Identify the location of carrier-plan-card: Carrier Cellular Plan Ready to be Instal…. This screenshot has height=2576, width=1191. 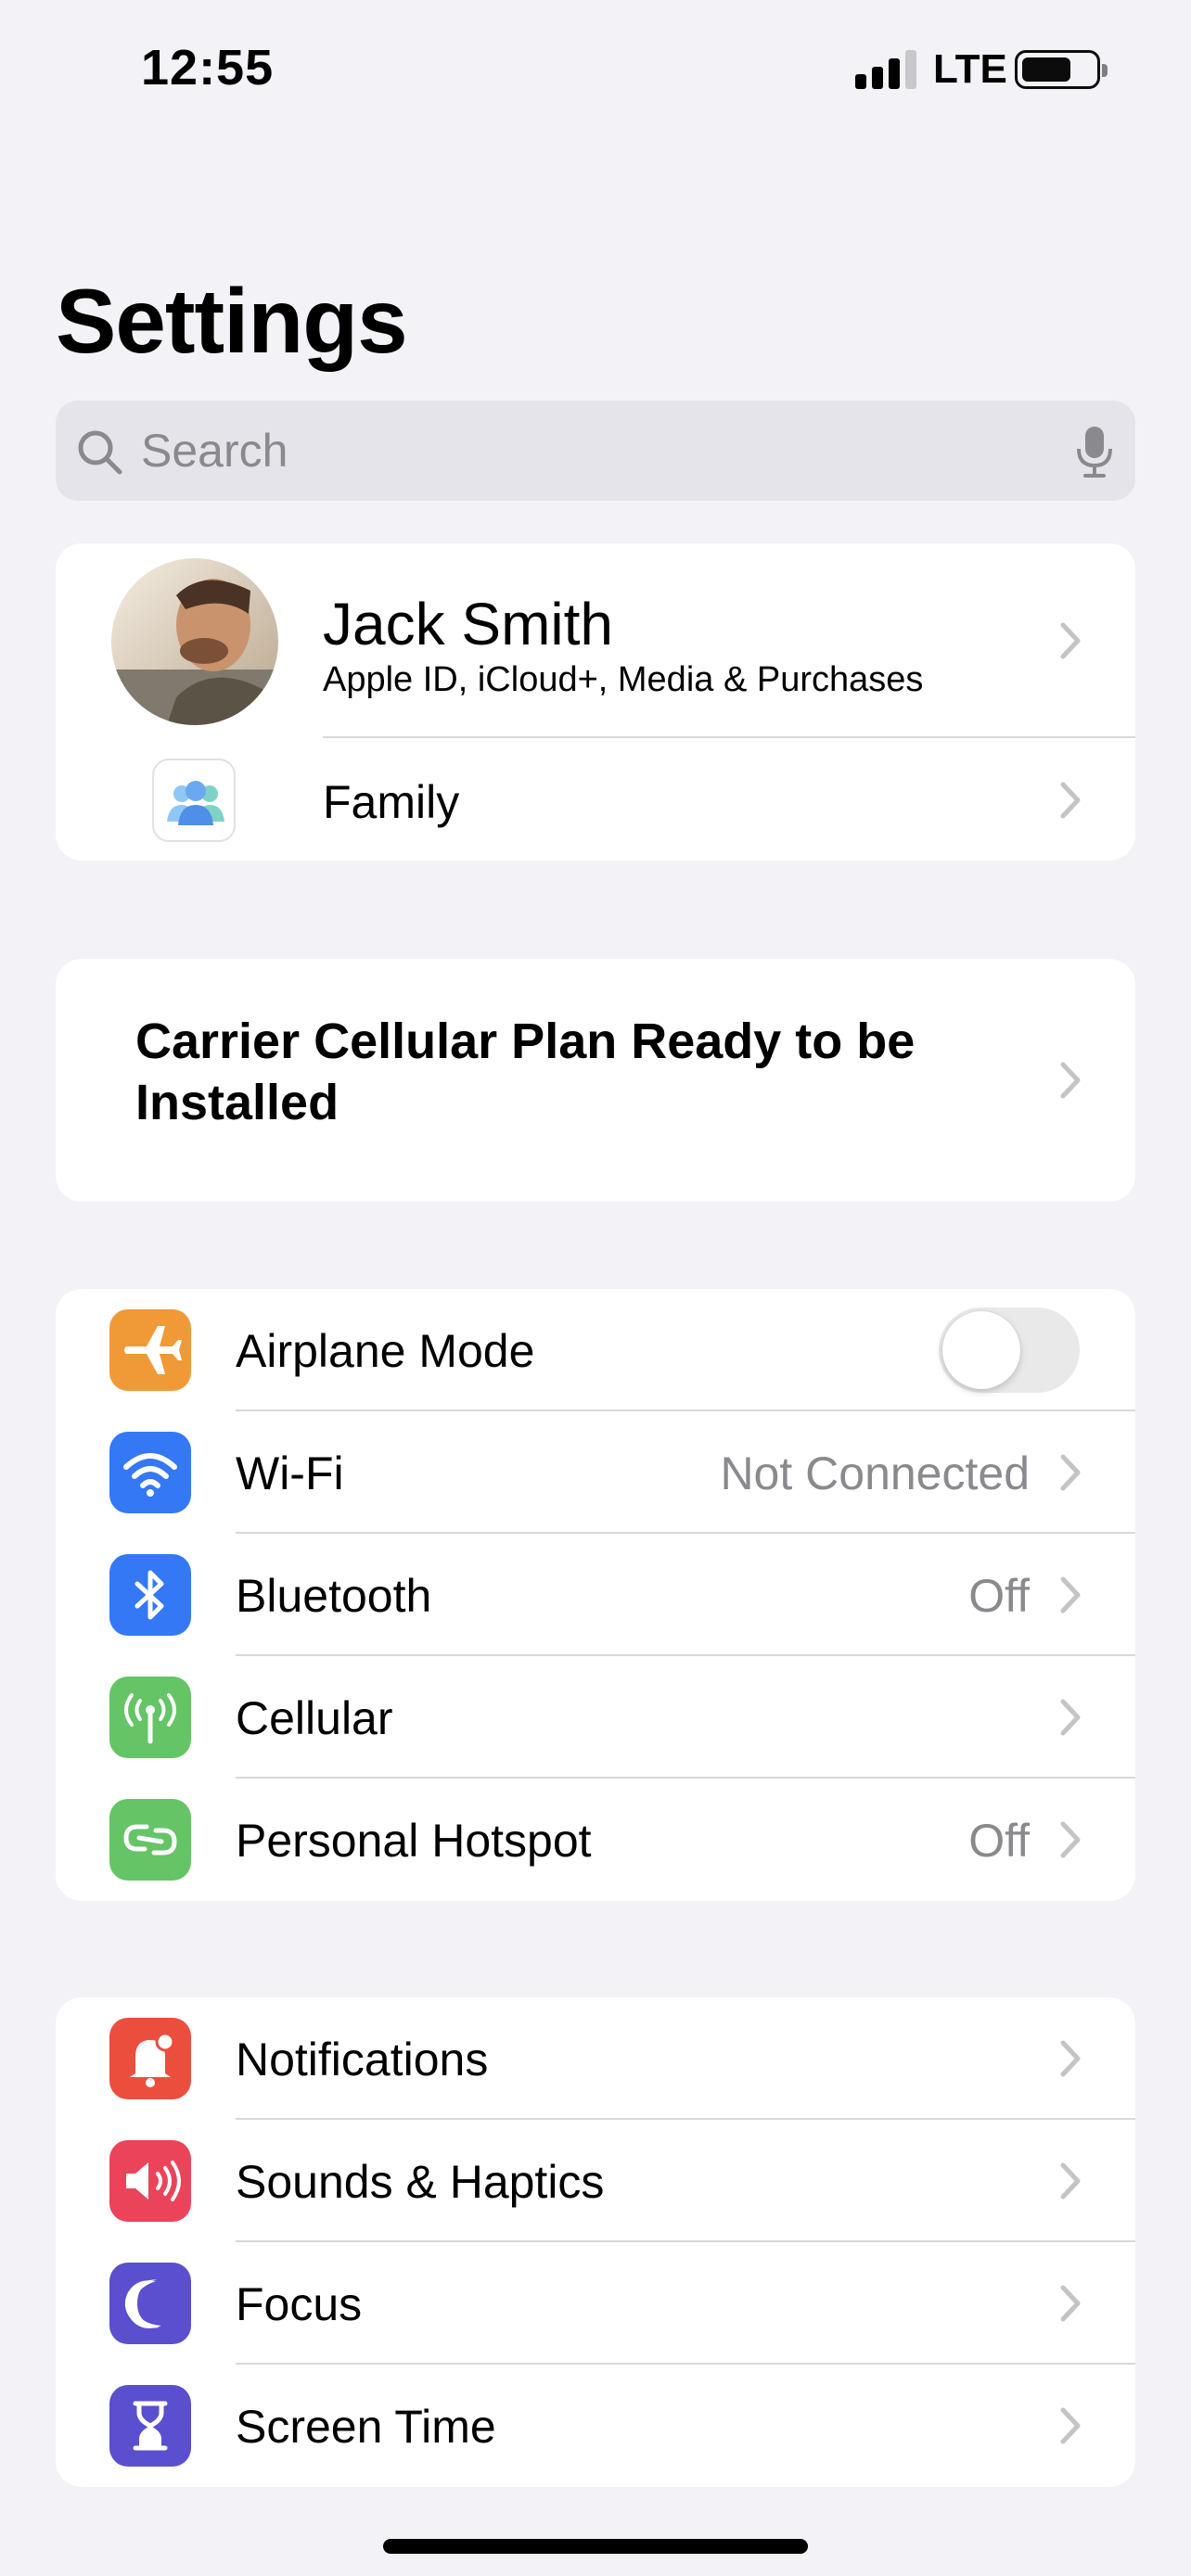
(595, 1080).